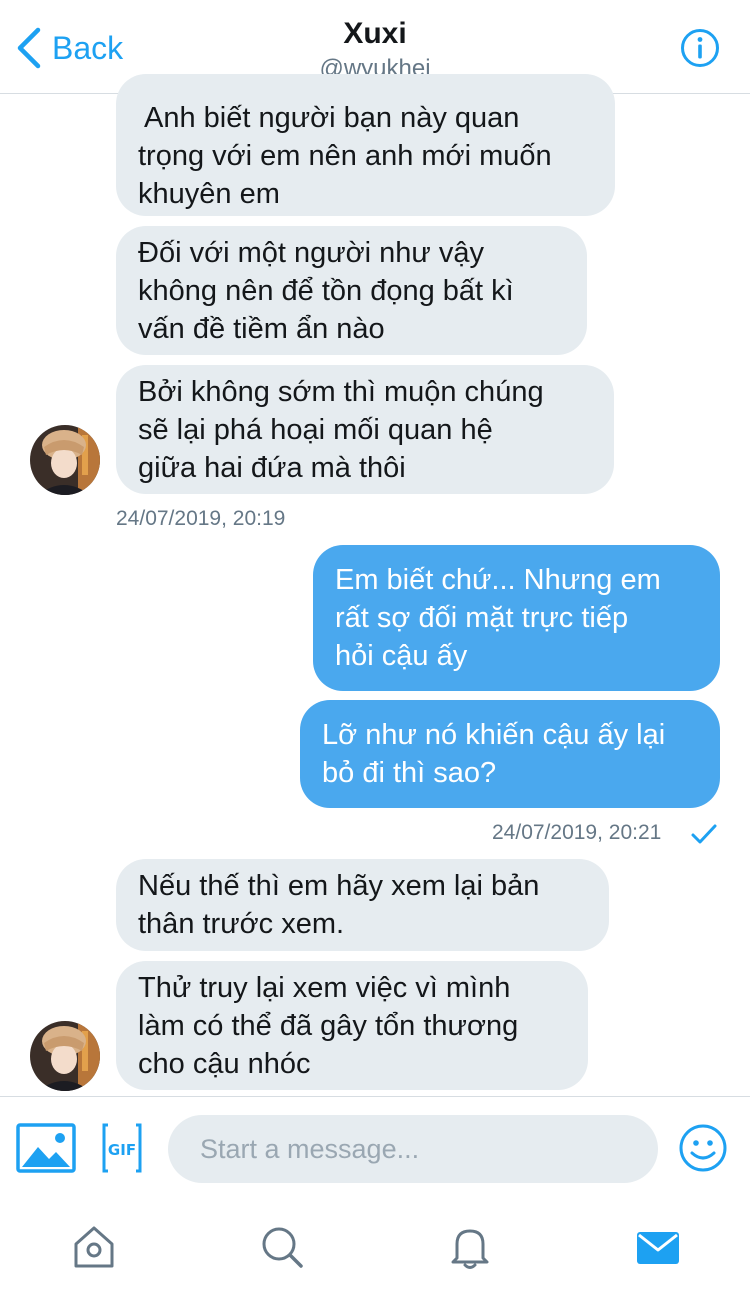 Image resolution: width=750 pixels, height=1299 pixels. Describe the element at coordinates (224, 1063) in the screenshot. I see `message-text-line: cho cậu nhóc` at that location.